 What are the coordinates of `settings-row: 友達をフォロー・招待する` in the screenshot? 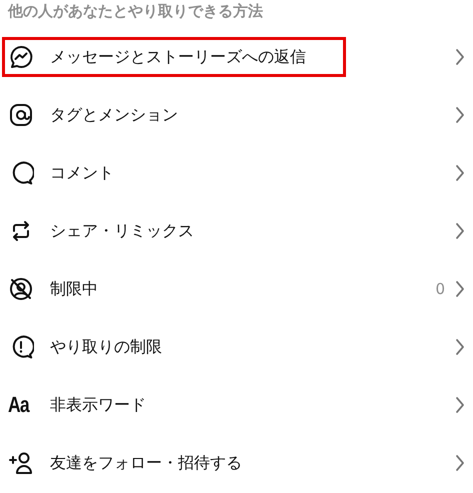 It's located at (236, 463).